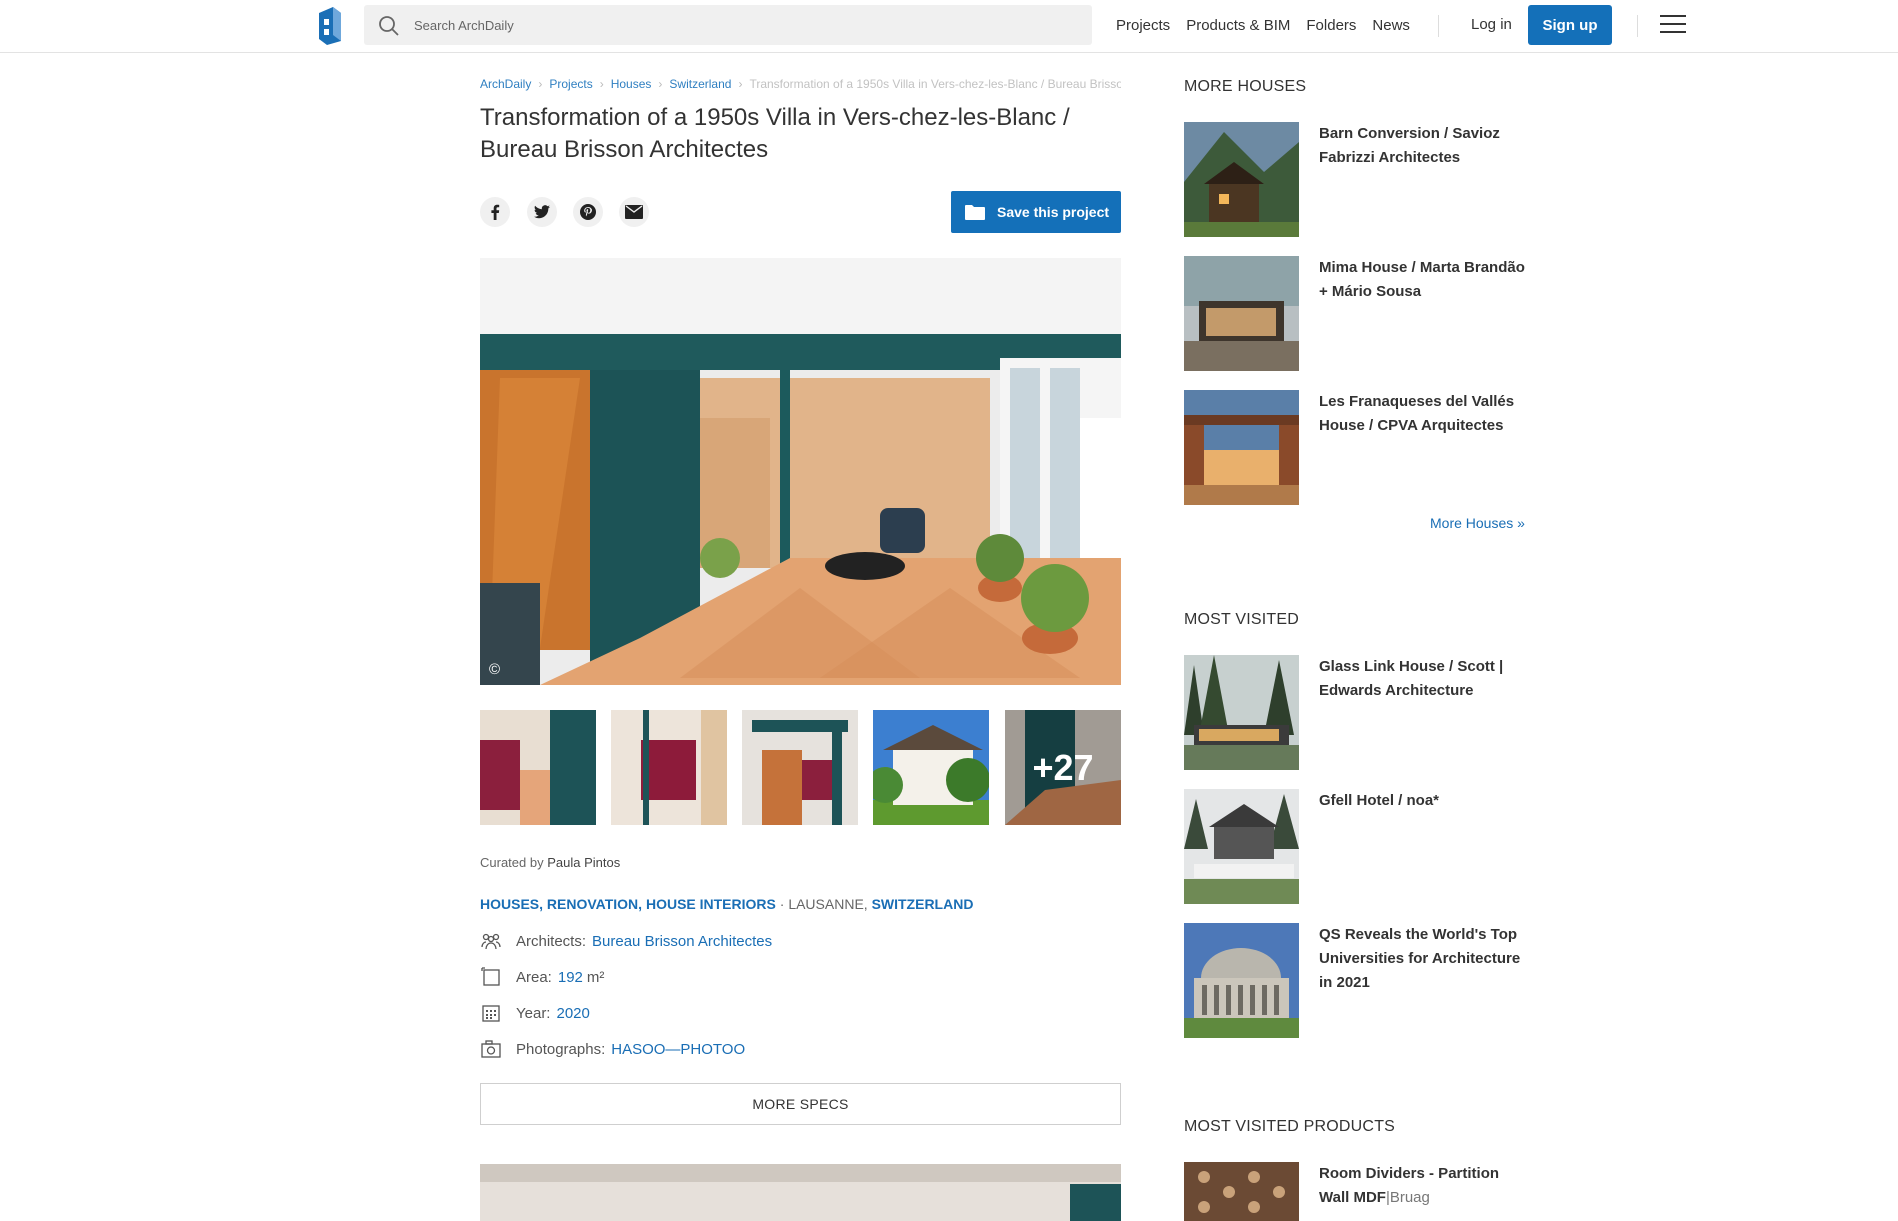  I want to click on spec-area: Area: 192 m², so click(542, 977).